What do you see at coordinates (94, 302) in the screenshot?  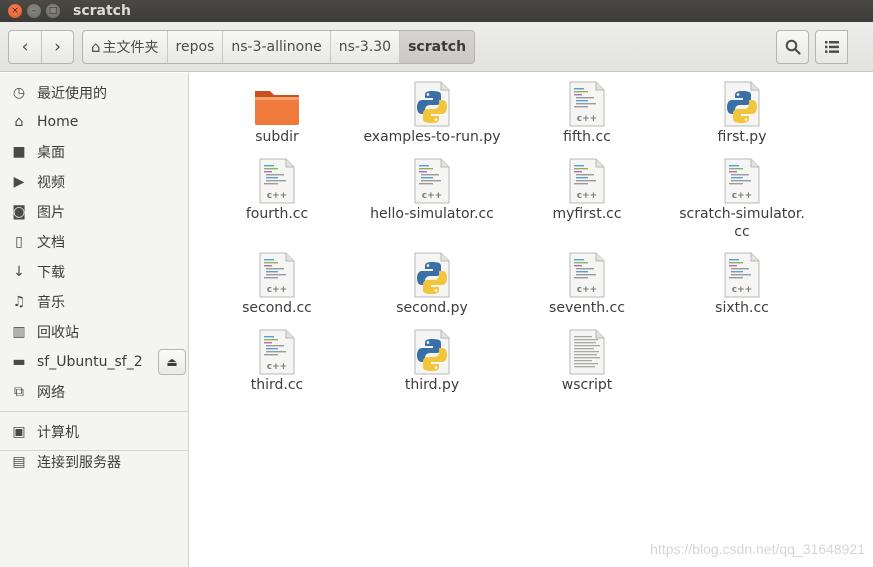 I see `sidebar-item-music: ♫ 音乐` at bounding box center [94, 302].